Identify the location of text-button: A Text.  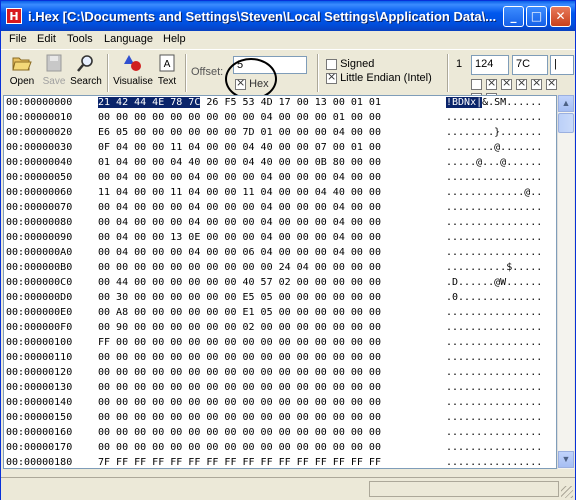
(167, 73).